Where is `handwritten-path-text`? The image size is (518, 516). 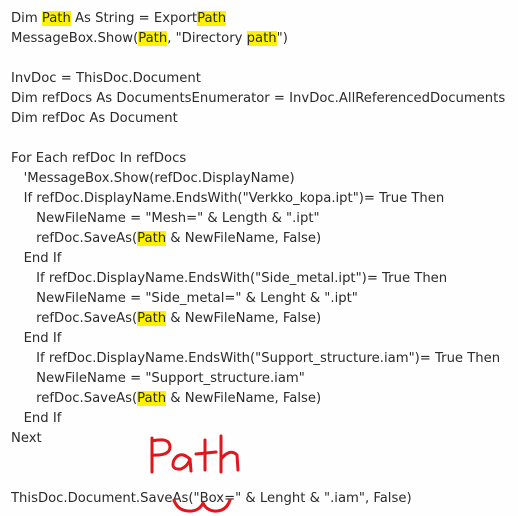 handwritten-path-text is located at coordinates (195, 454).